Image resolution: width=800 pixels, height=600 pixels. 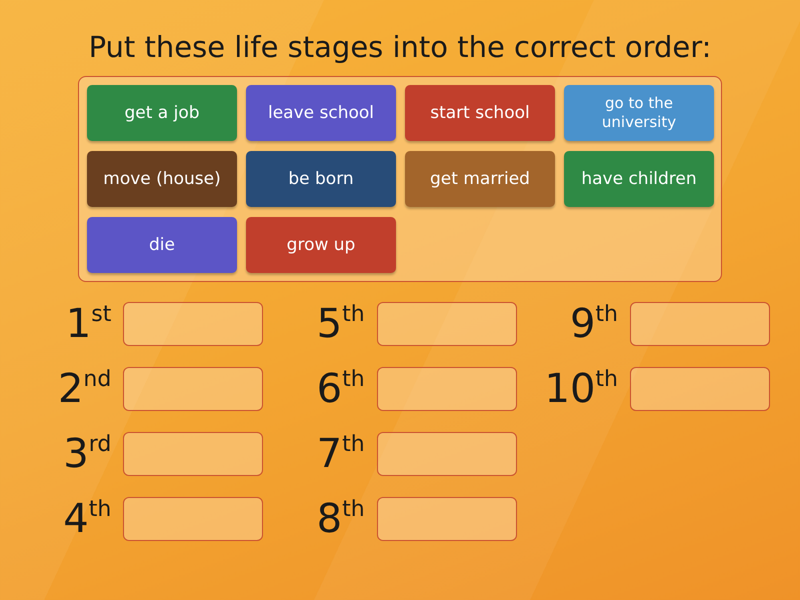 I want to click on word-tile: grow up, so click(x=321, y=245).